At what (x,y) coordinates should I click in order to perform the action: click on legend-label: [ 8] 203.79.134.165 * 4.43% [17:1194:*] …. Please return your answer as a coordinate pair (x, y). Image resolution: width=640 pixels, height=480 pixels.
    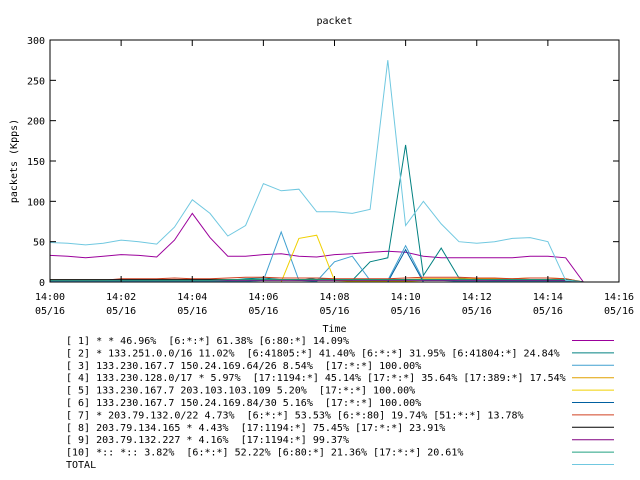
    Looking at the image, I should click on (255, 428).